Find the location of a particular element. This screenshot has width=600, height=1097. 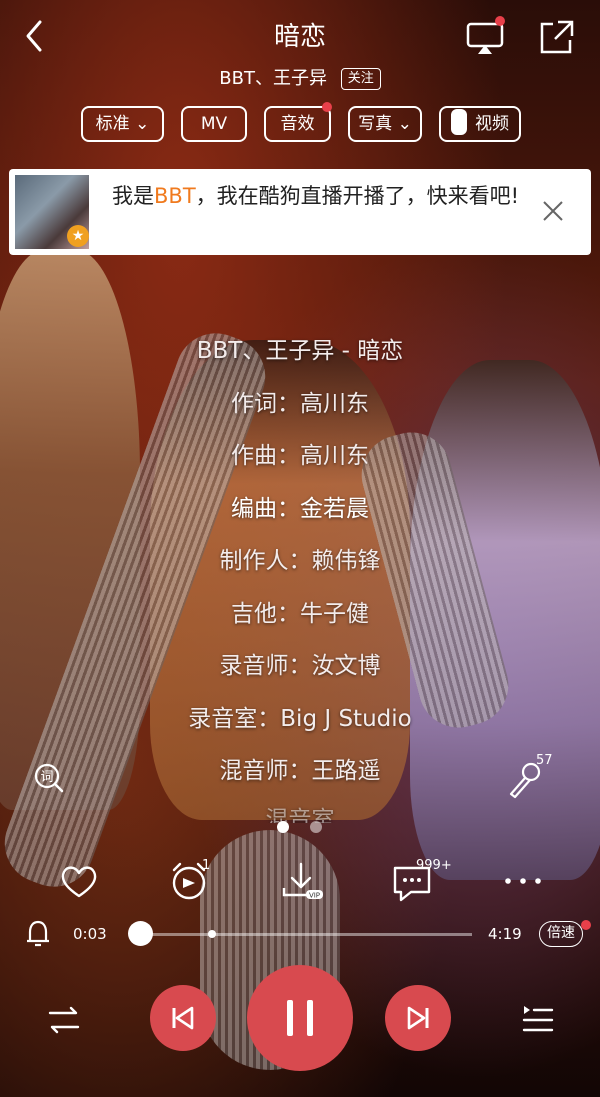

playlist-queue-icon is located at coordinates (538, 1018).